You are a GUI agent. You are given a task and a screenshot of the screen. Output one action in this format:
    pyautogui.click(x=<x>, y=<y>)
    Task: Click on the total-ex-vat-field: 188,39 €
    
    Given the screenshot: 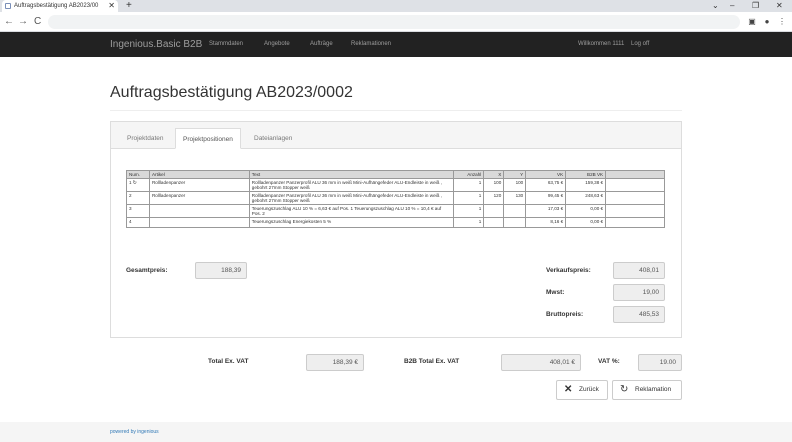 What is the action you would take?
    pyautogui.click(x=335, y=362)
    